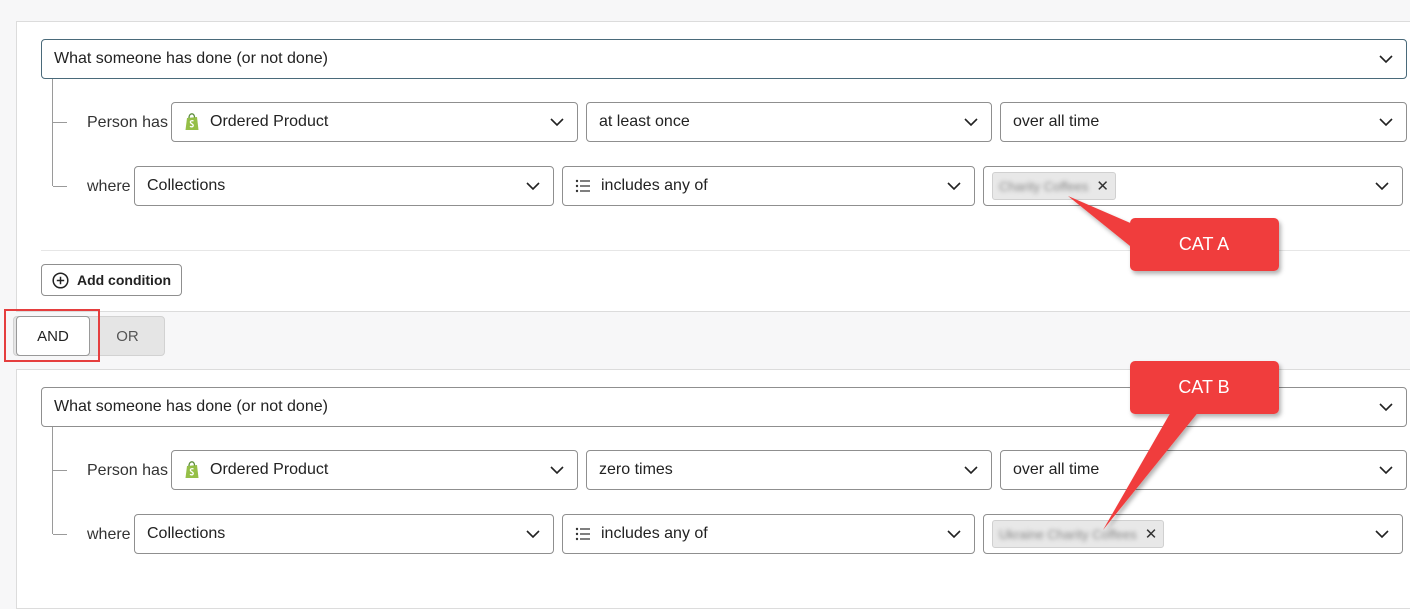 This screenshot has height=609, width=1410. I want to click on highlight-box, so click(52, 335).